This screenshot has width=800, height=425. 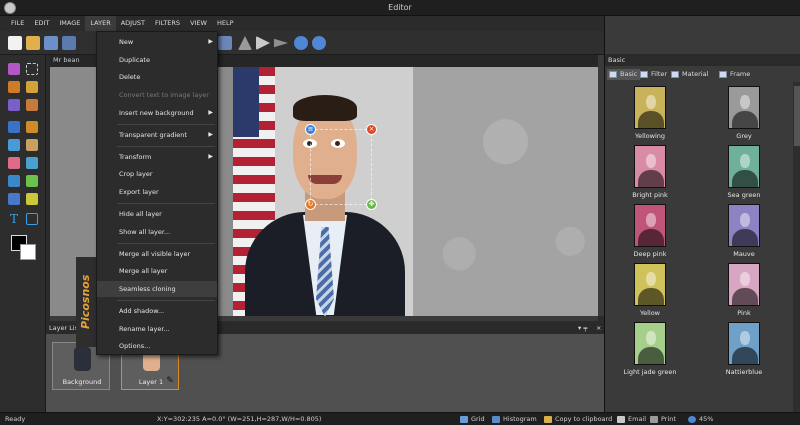 What do you see at coordinates (310, 129) in the screenshot?
I see `layer-menu-handle-icon: ≡` at bounding box center [310, 129].